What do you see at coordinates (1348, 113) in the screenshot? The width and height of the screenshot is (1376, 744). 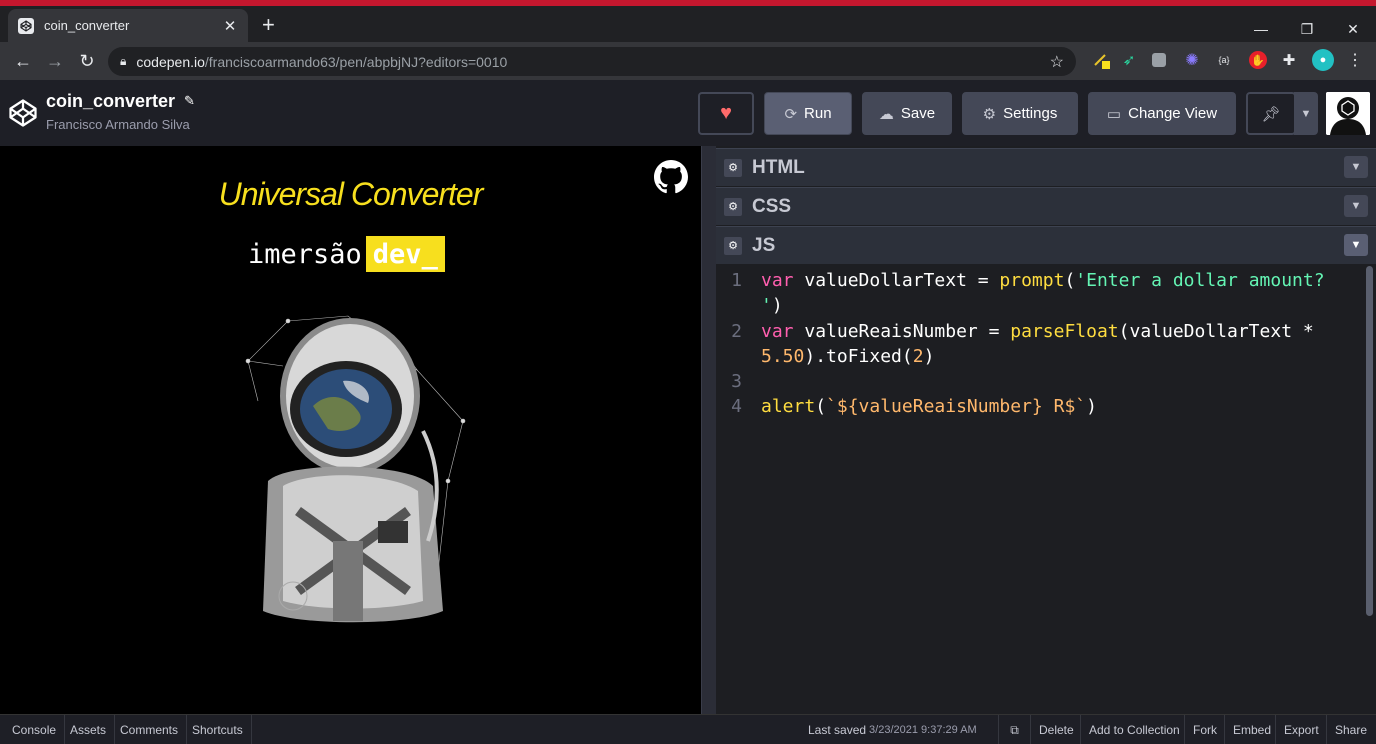 I see `user-avatar` at bounding box center [1348, 113].